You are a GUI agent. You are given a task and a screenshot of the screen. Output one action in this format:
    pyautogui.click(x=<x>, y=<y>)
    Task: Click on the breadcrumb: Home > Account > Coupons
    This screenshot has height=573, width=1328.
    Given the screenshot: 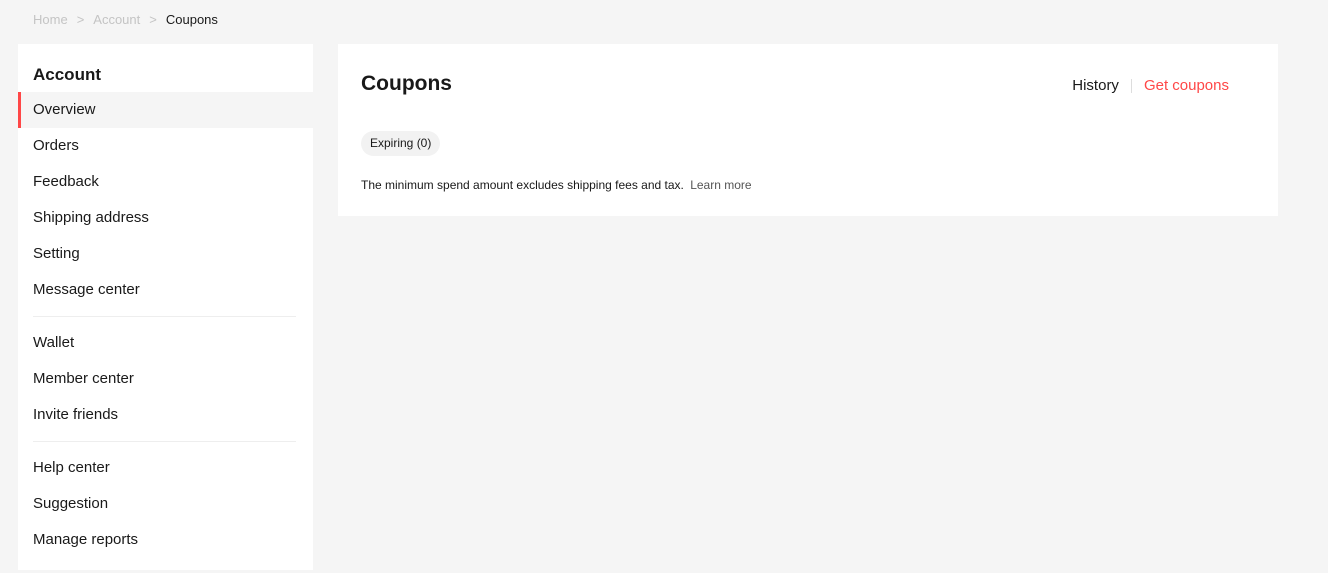 What is the action you would take?
    pyautogui.click(x=125, y=20)
    